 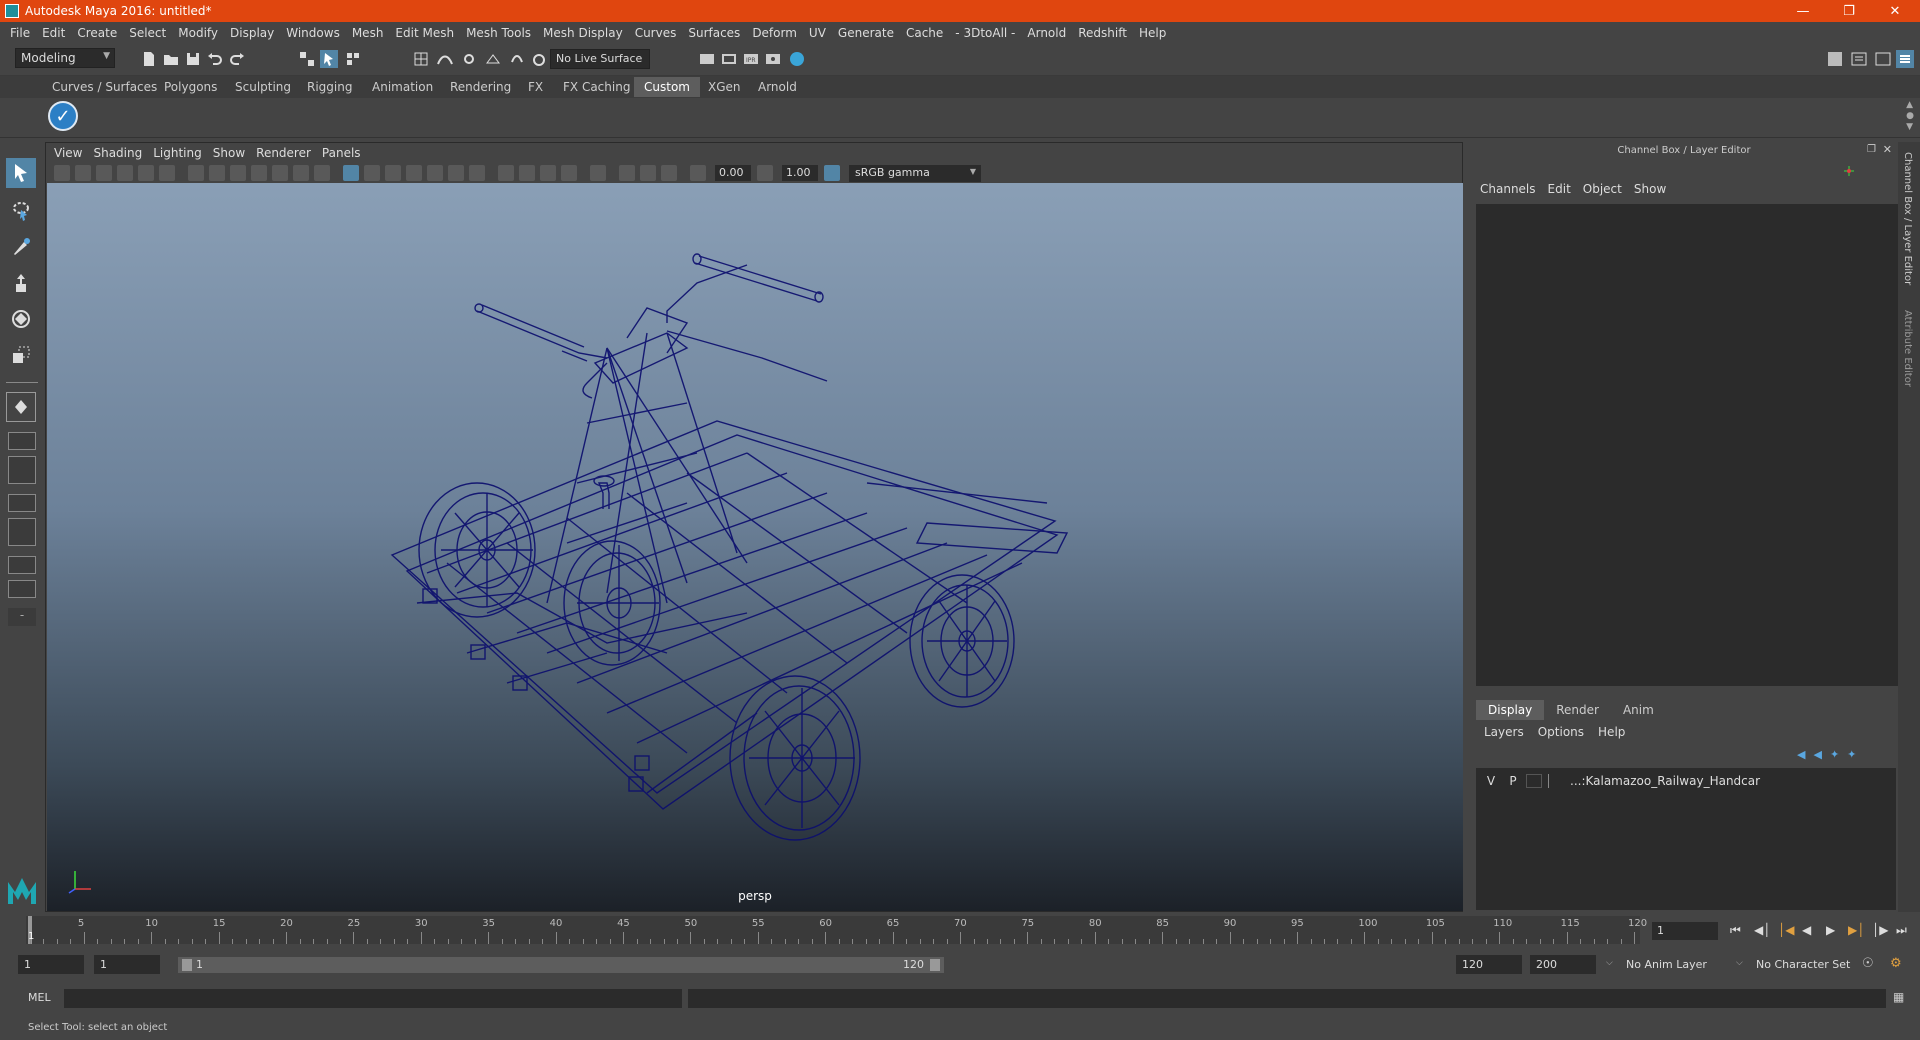 What do you see at coordinates (751, 59) in the screenshot?
I see `ipr-render-icon: IPR` at bounding box center [751, 59].